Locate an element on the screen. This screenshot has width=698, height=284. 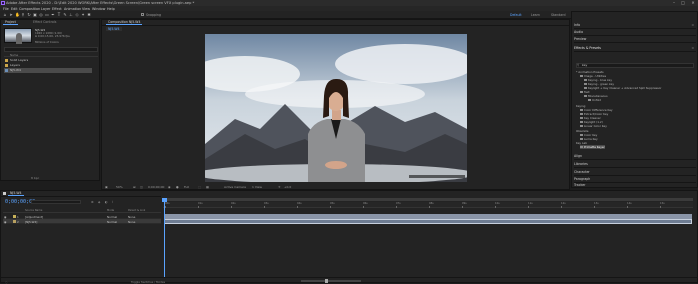
ruler-tick: 15s is located at coordinates (662, 205).